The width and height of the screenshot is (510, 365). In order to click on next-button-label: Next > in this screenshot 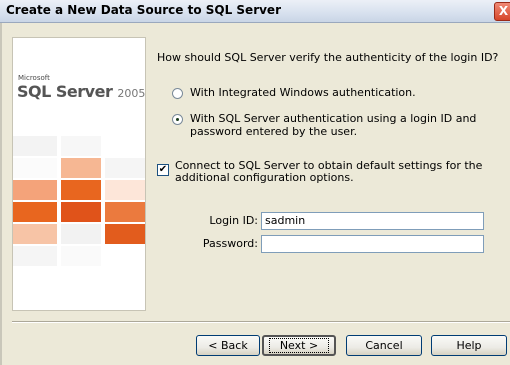, I will do `click(299, 345)`.